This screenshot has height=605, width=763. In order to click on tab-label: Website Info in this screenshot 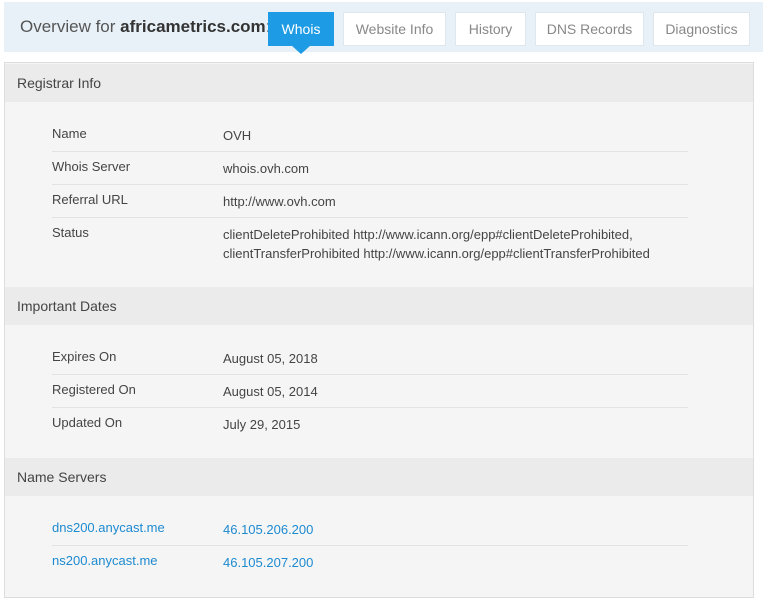, I will do `click(394, 29)`.